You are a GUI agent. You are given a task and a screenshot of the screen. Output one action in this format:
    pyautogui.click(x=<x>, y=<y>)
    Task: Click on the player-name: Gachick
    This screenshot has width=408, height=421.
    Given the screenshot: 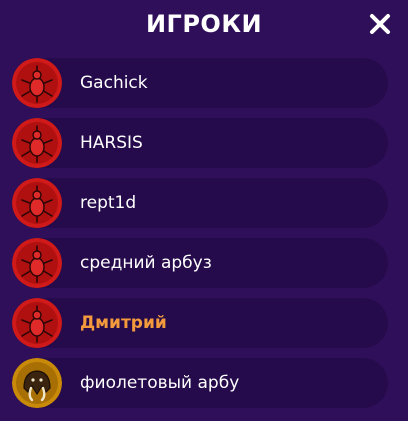 What is the action you would take?
    pyautogui.click(x=114, y=83)
    